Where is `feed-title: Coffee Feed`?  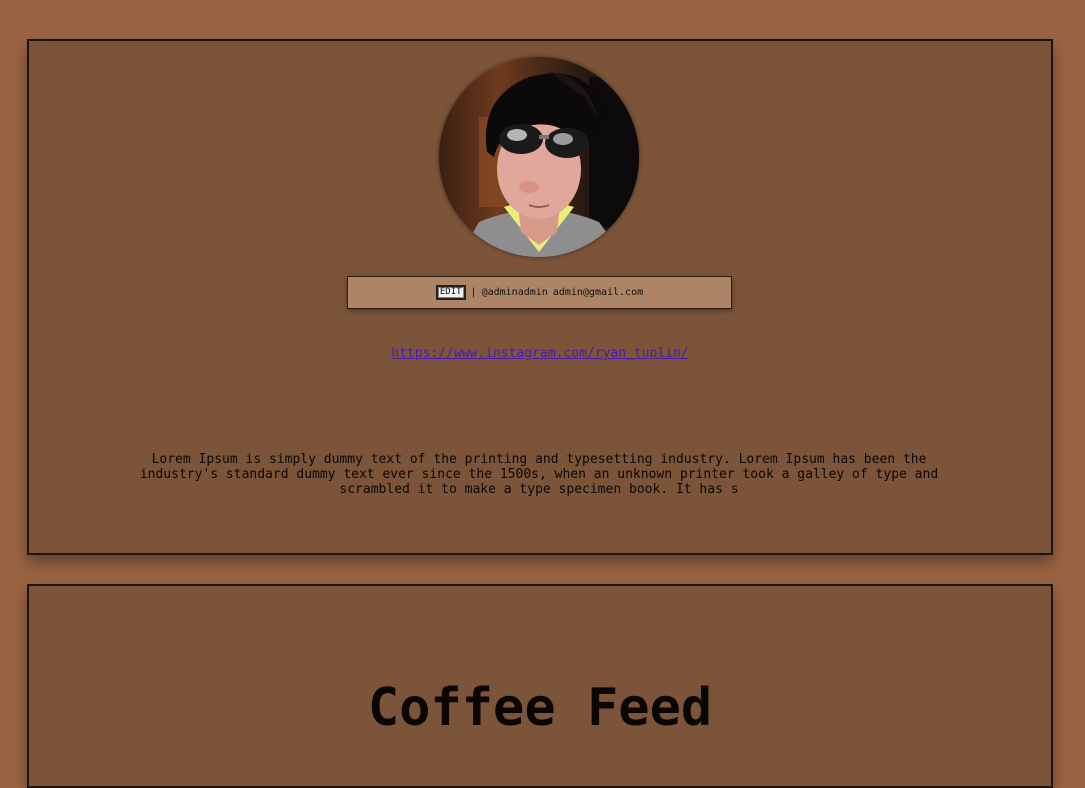 feed-title: Coffee Feed is located at coordinates (540, 708).